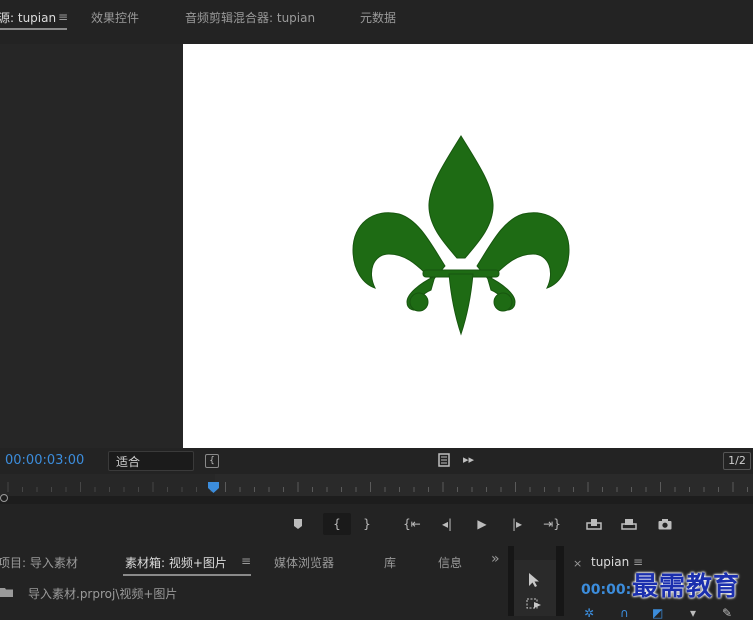 Image resolution: width=753 pixels, height=620 pixels. What do you see at coordinates (468, 459) in the screenshot?
I see `drag-audio-video-icon: ▸▸` at bounding box center [468, 459].